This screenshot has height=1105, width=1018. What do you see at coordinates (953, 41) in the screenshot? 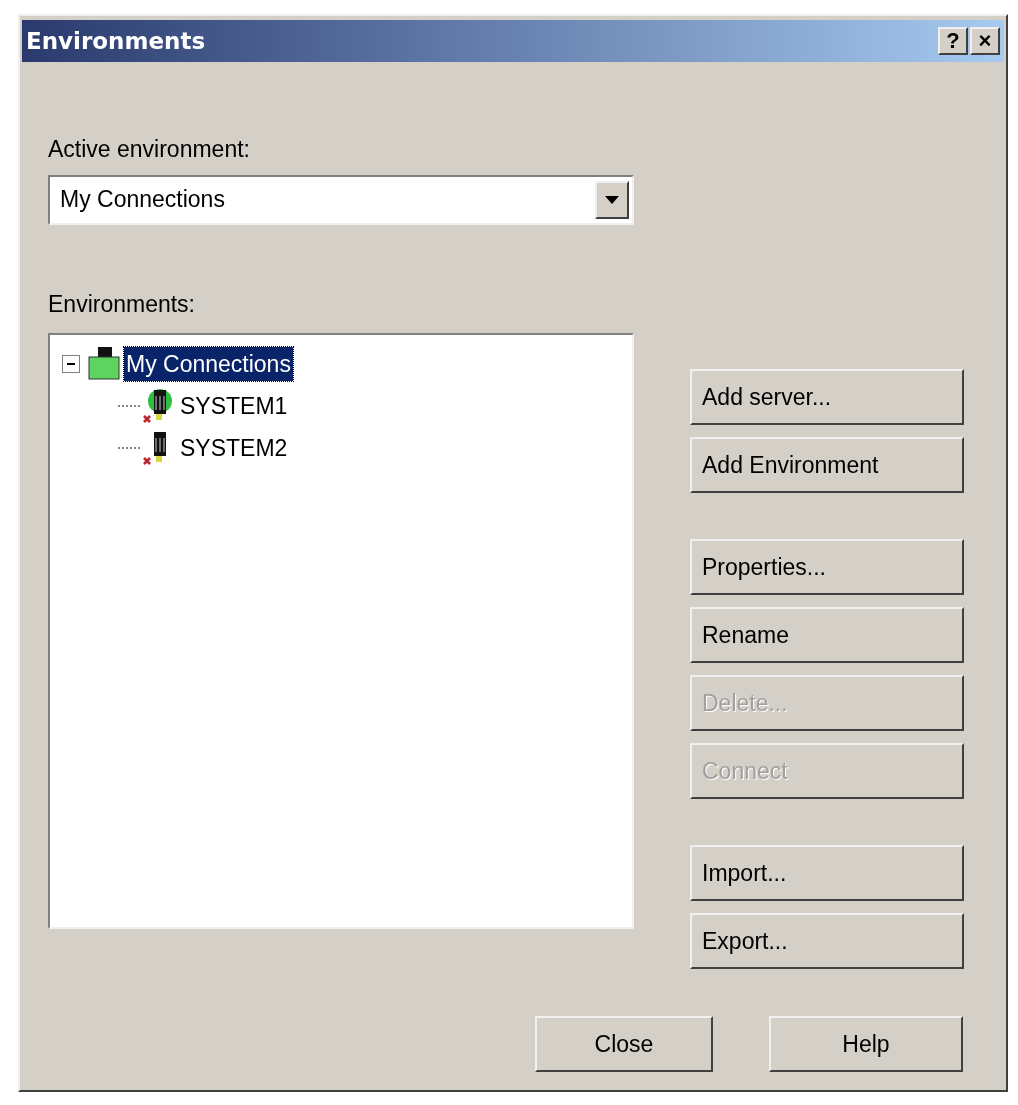
I see `help-button: ?` at bounding box center [953, 41].